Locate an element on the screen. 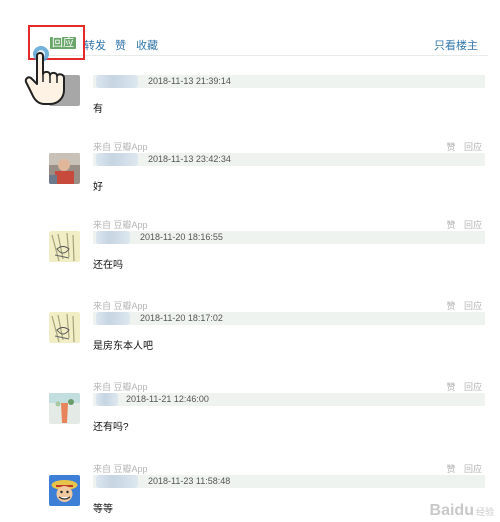  forward-link: 转发 is located at coordinates (95, 45).